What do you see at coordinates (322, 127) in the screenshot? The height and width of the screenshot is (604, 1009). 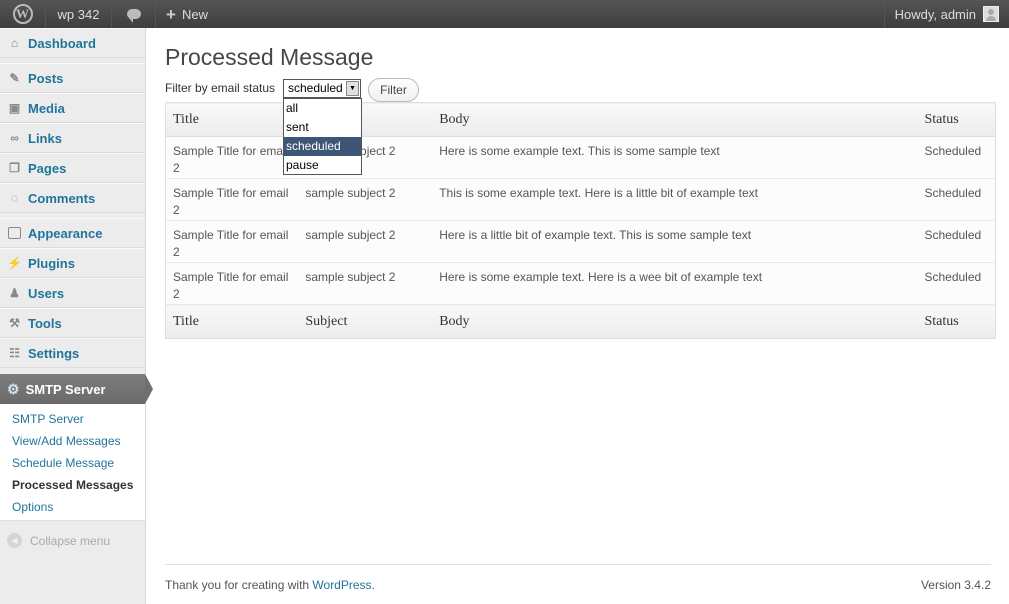 I see `dropdown-option-sent: sent` at bounding box center [322, 127].